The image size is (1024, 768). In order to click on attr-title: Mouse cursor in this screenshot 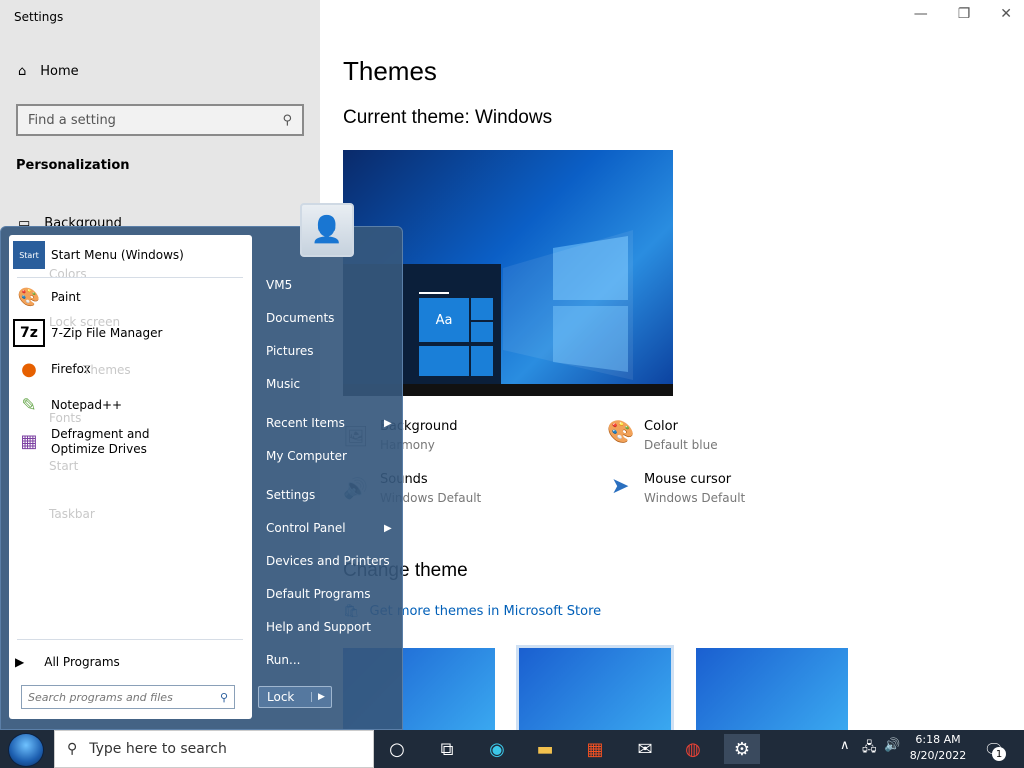, I will do `click(688, 479)`.